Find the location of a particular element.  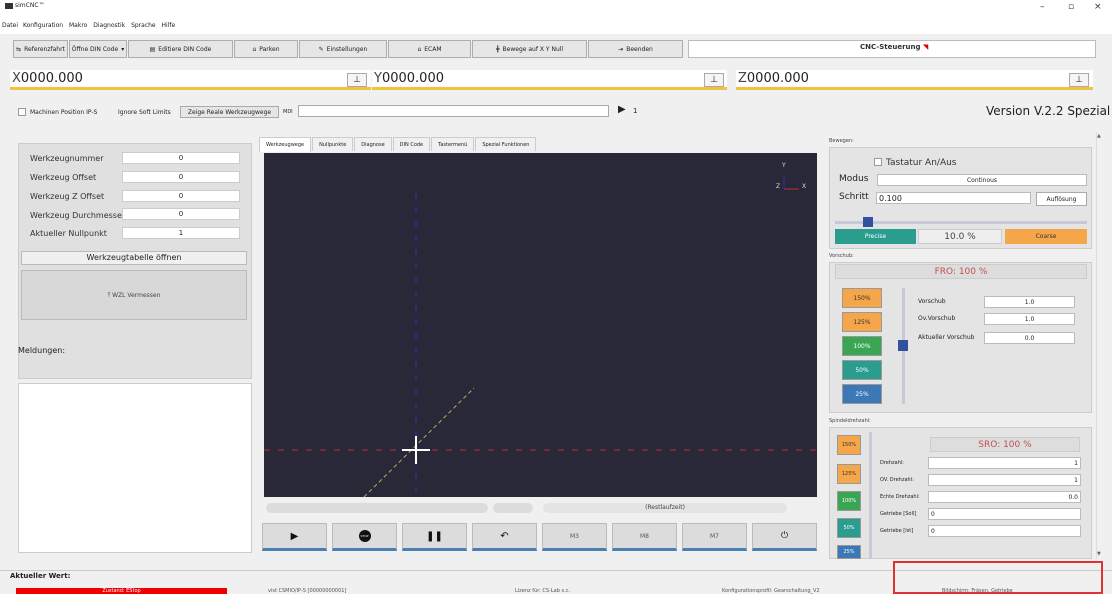

spindle-25-button: 25% is located at coordinates (849, 552).